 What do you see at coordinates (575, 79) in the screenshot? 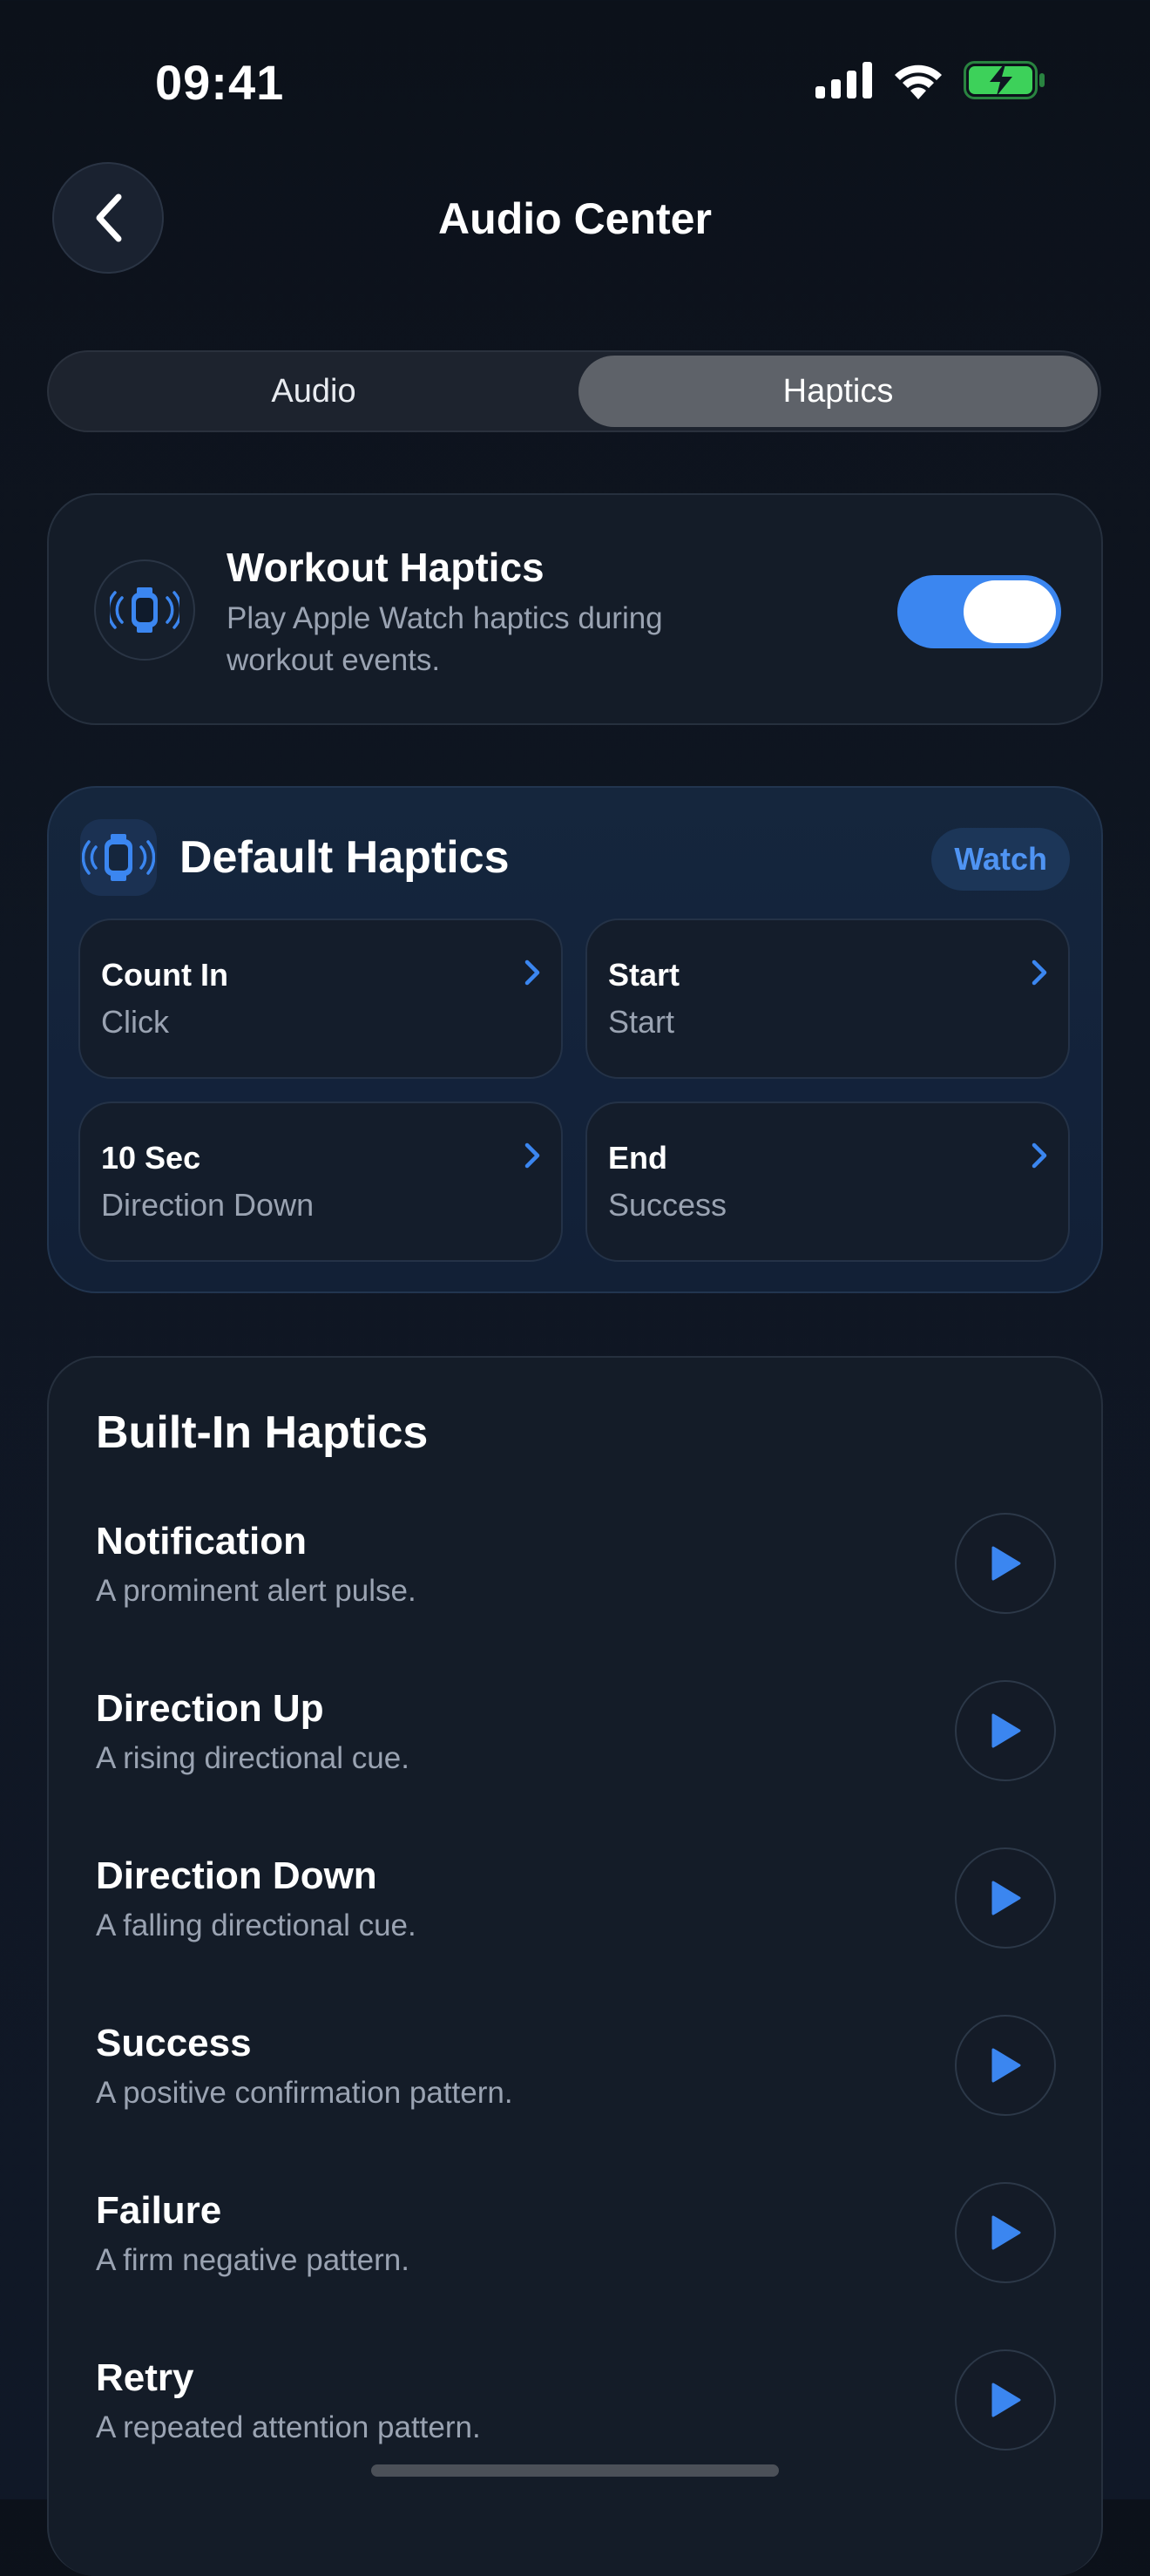
I see `status-bar: 09:41` at bounding box center [575, 79].